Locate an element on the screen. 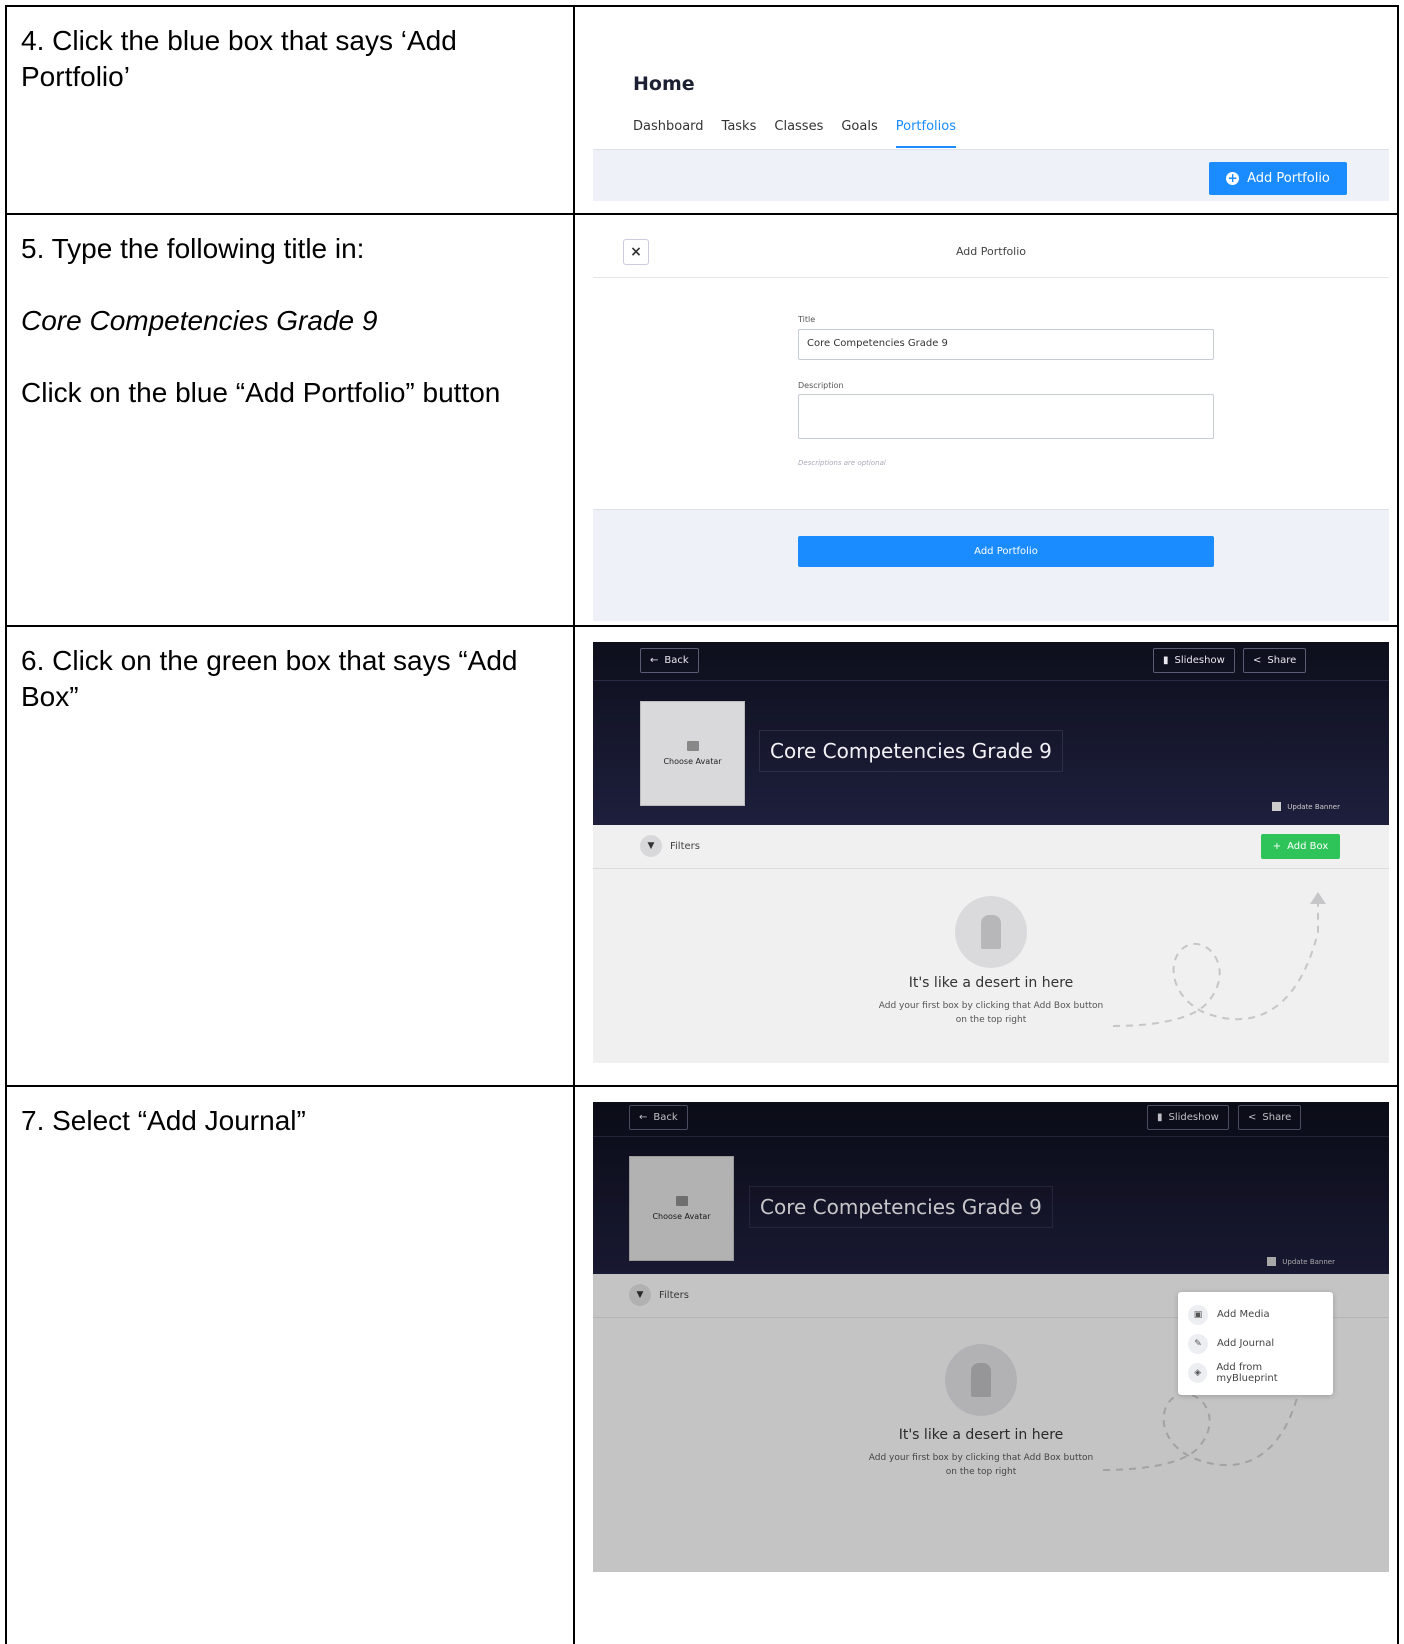 Image resolution: width=1404 pixels, height=1644 pixels. add-box-button: + Add Box is located at coordinates (1300, 846).